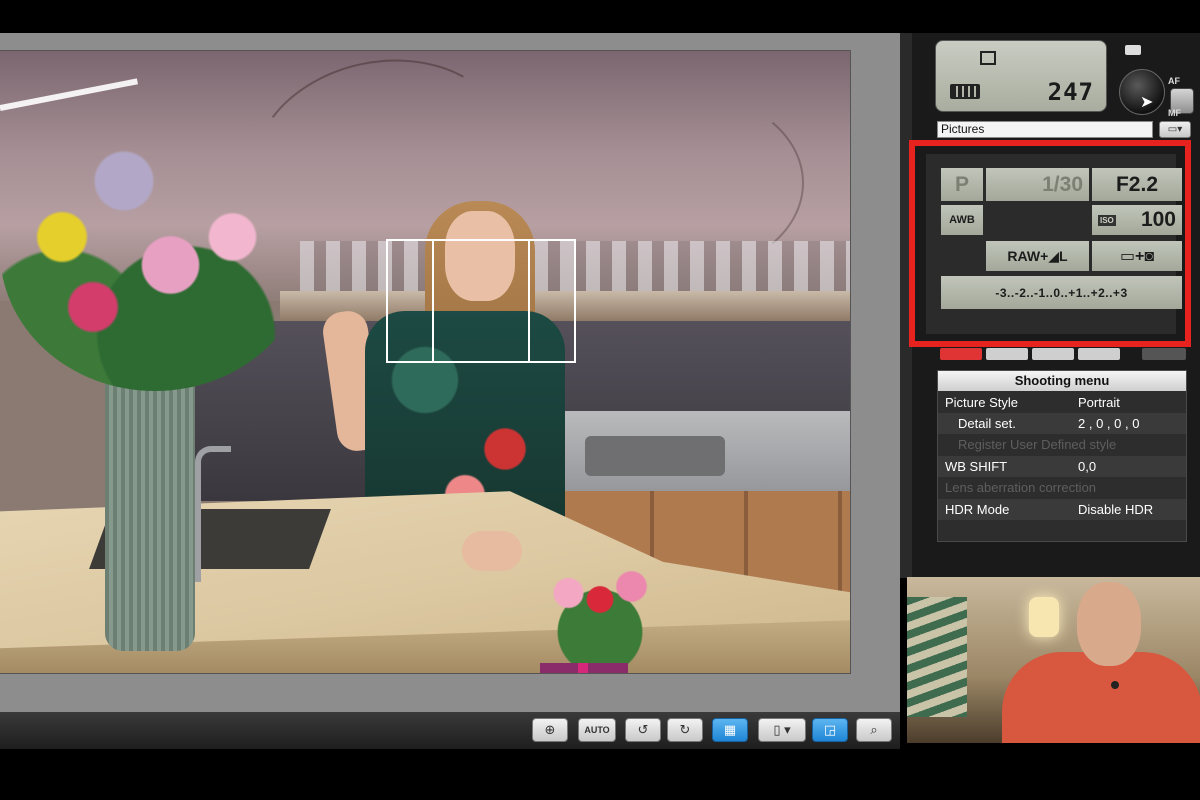 This screenshot has width=1200, height=800. I want to click on auto-focus-label: AUTO, so click(597, 730).